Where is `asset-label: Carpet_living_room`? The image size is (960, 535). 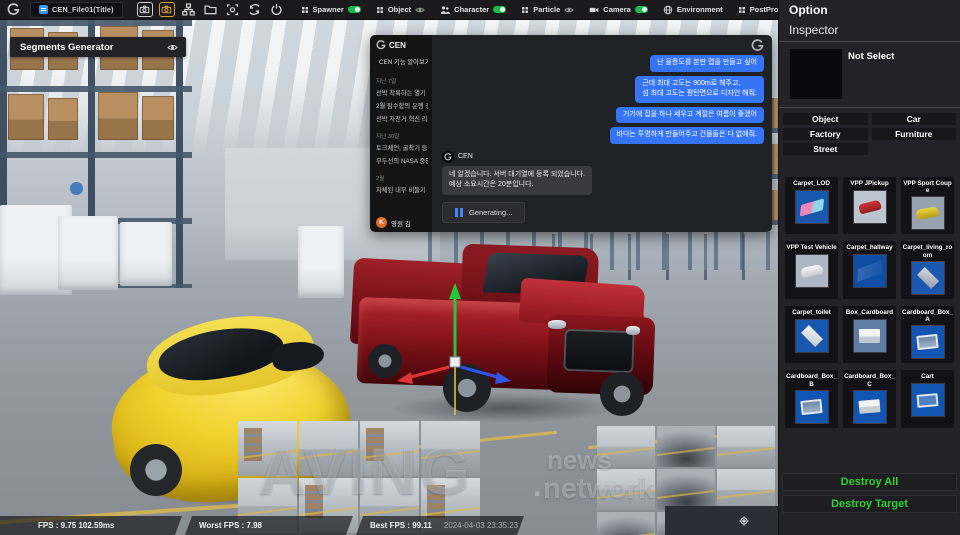 asset-label: Carpet_living_room is located at coordinates (927, 251).